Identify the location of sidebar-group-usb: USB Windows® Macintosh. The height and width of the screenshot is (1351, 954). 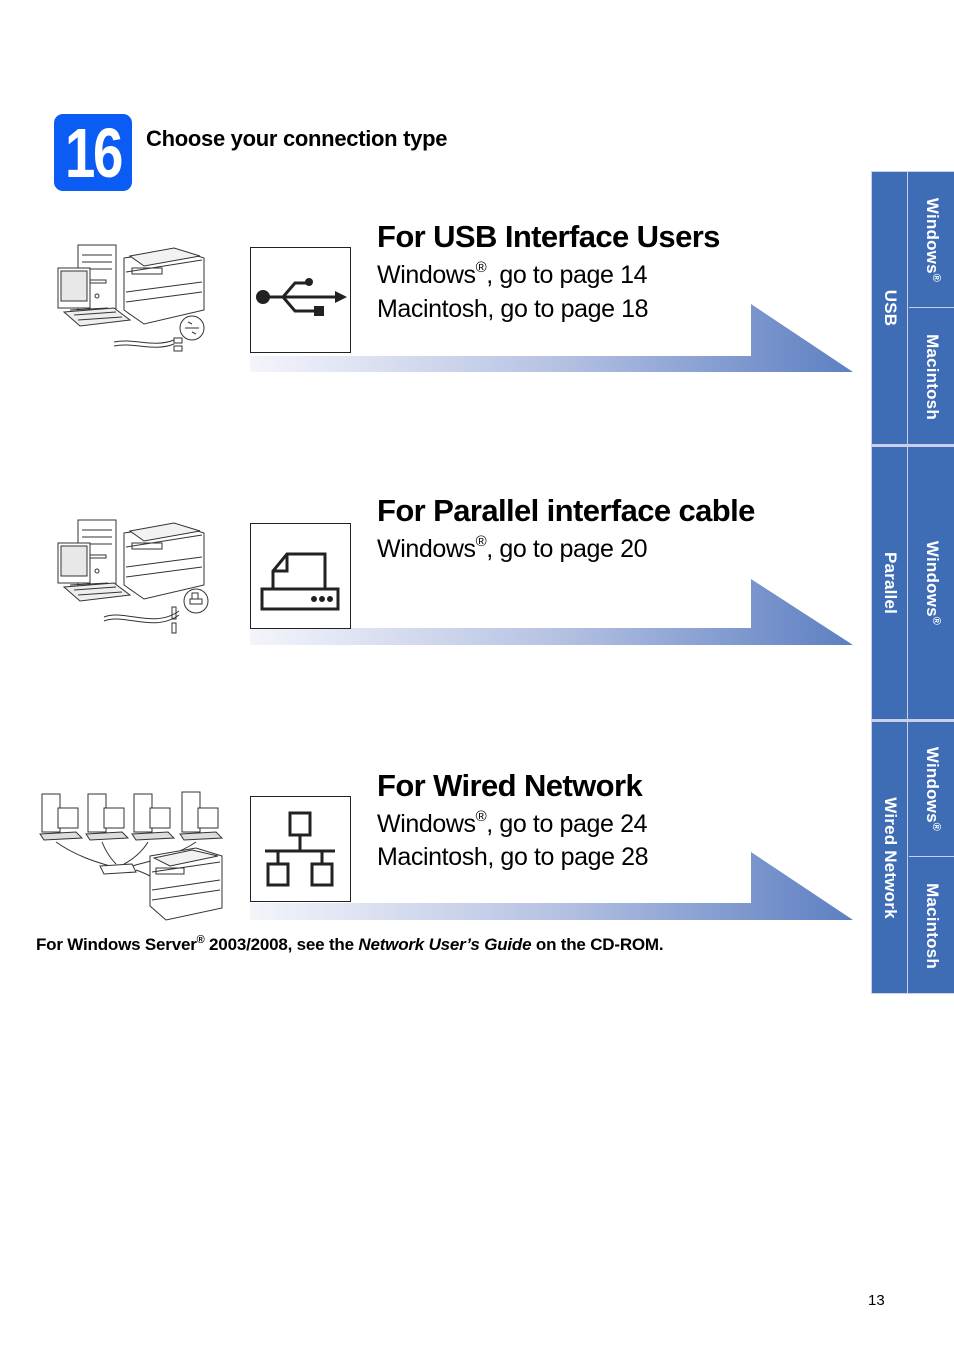
(913, 308).